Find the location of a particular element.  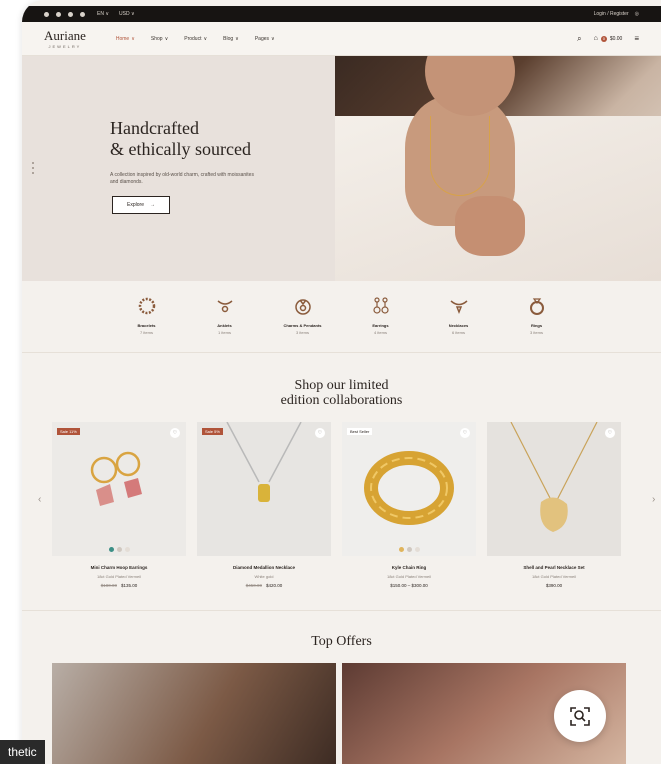

category-earrings: Earrings 4 items is located at coordinates (381, 323).